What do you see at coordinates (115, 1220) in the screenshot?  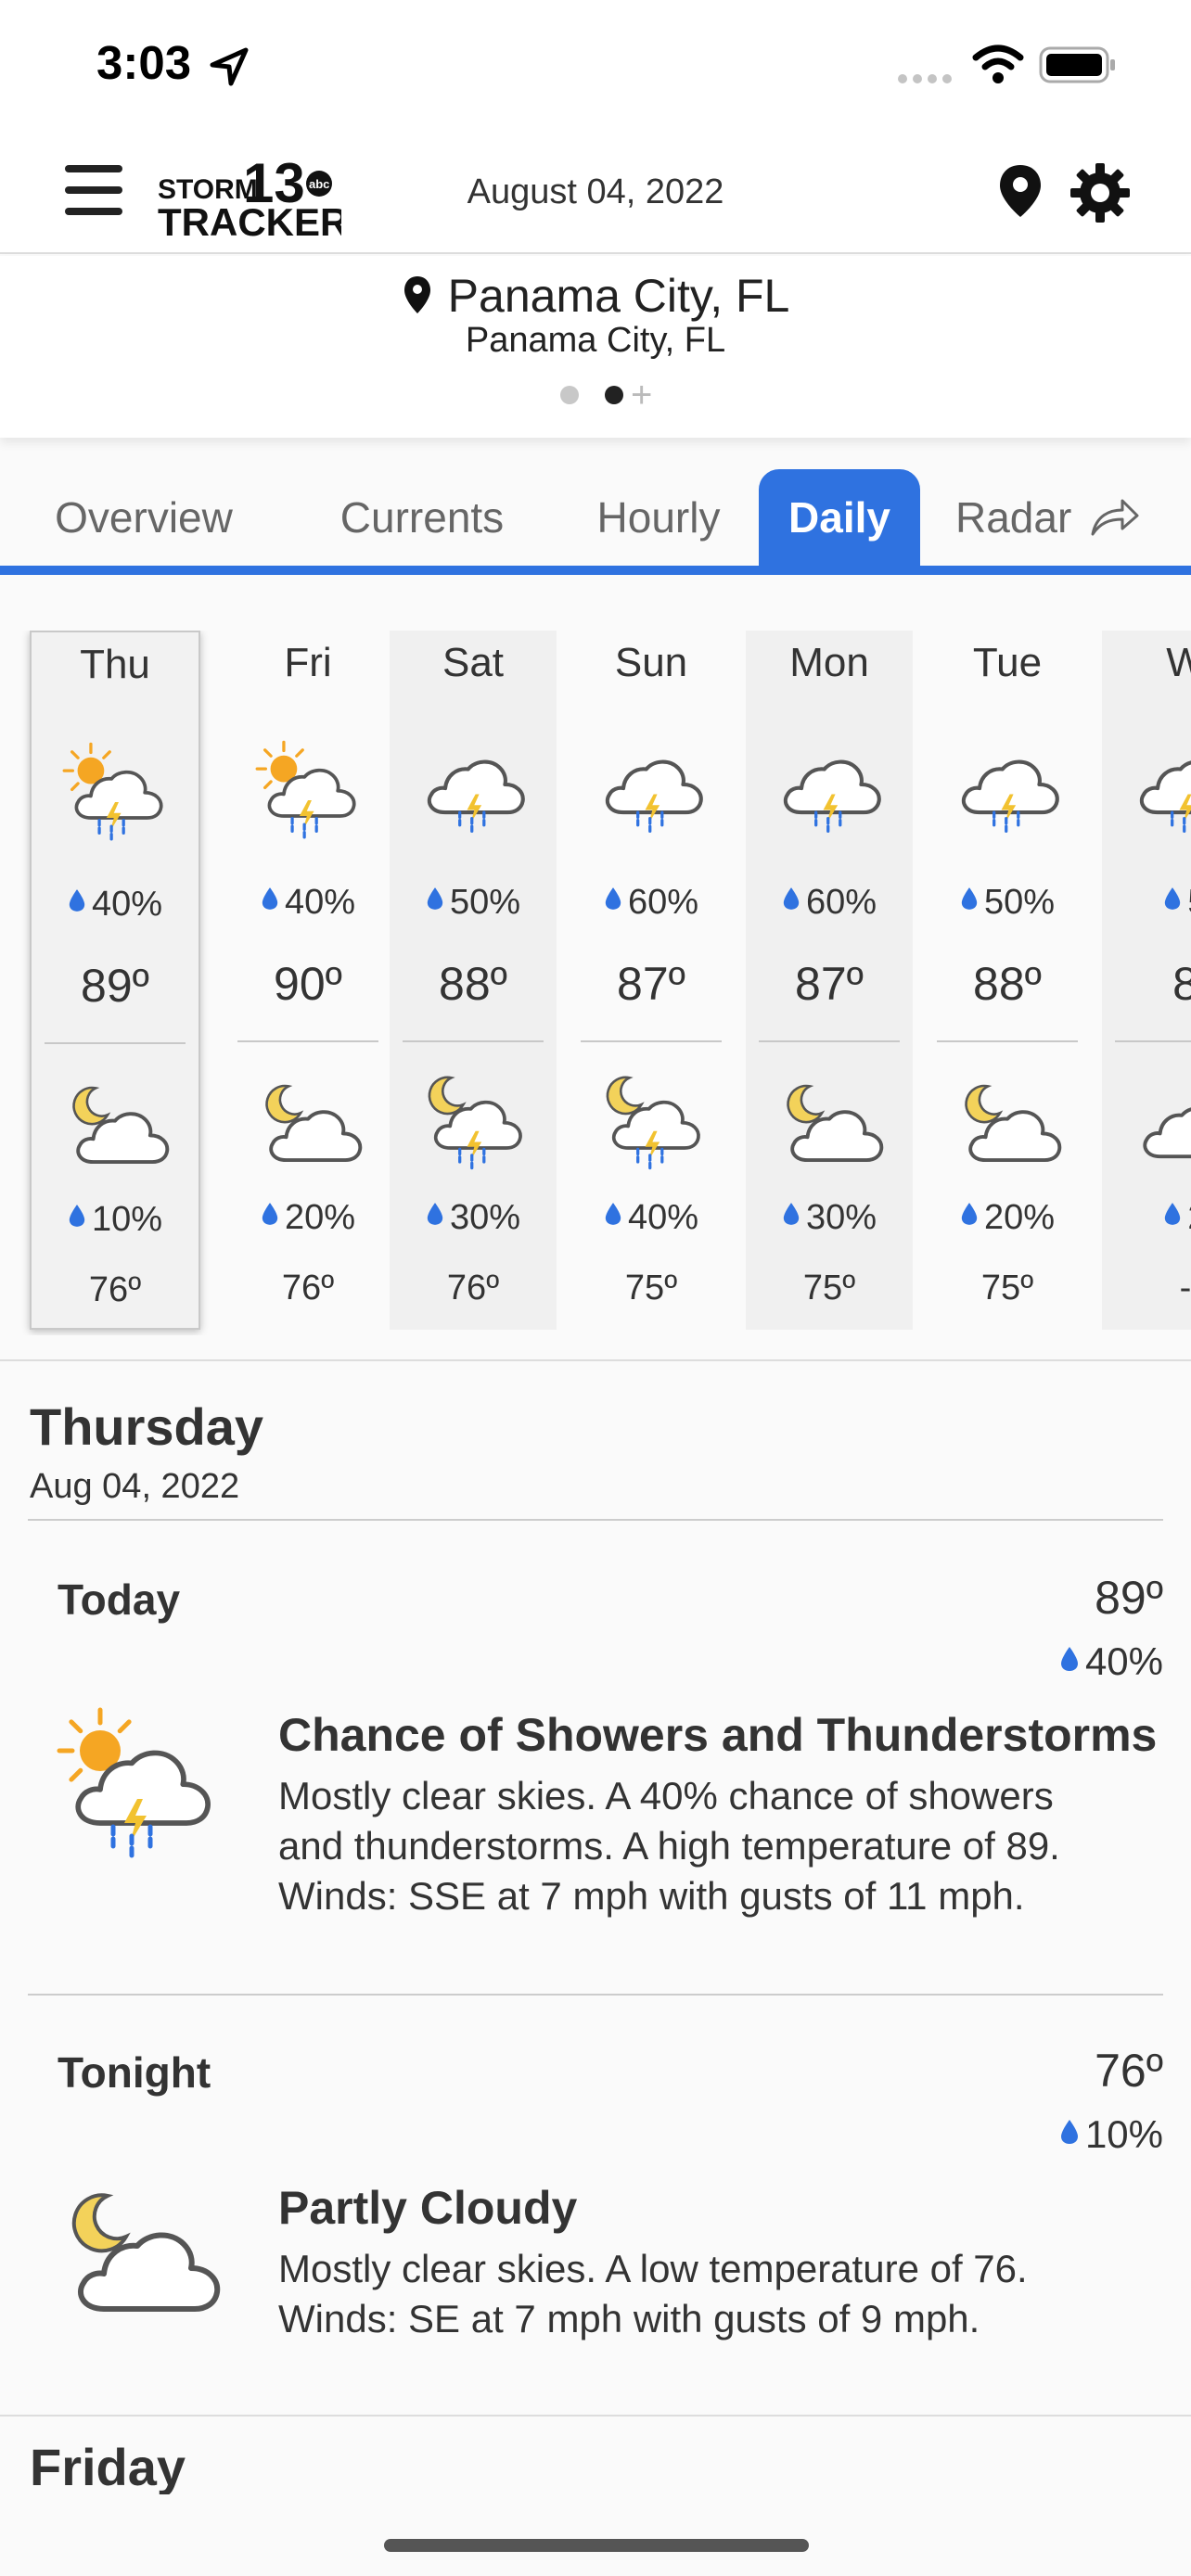 I see `night-pop: 10%` at bounding box center [115, 1220].